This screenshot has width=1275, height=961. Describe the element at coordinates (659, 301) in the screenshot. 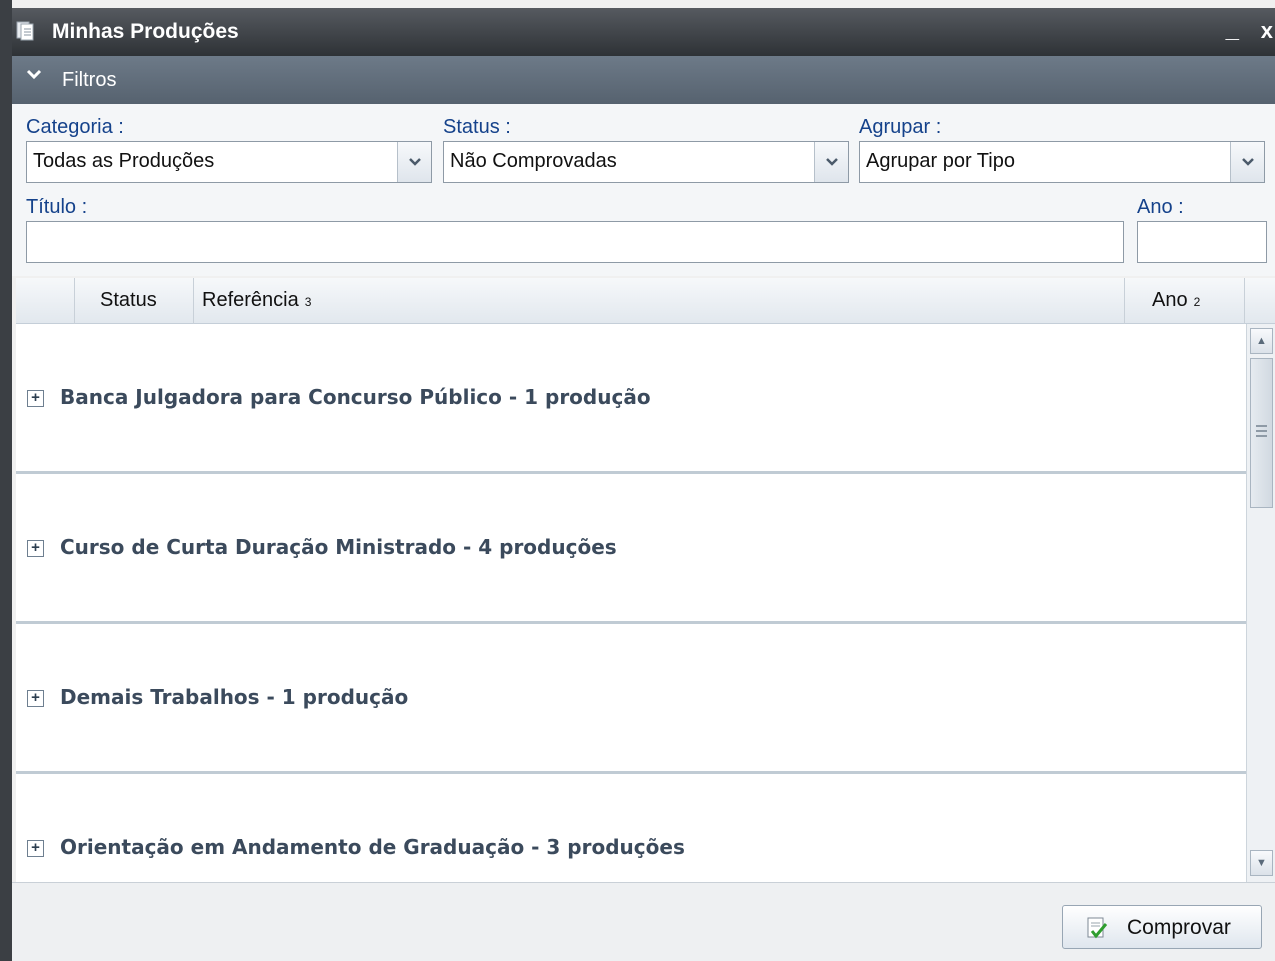

I see `column-header-referencia: Referência 3` at that location.